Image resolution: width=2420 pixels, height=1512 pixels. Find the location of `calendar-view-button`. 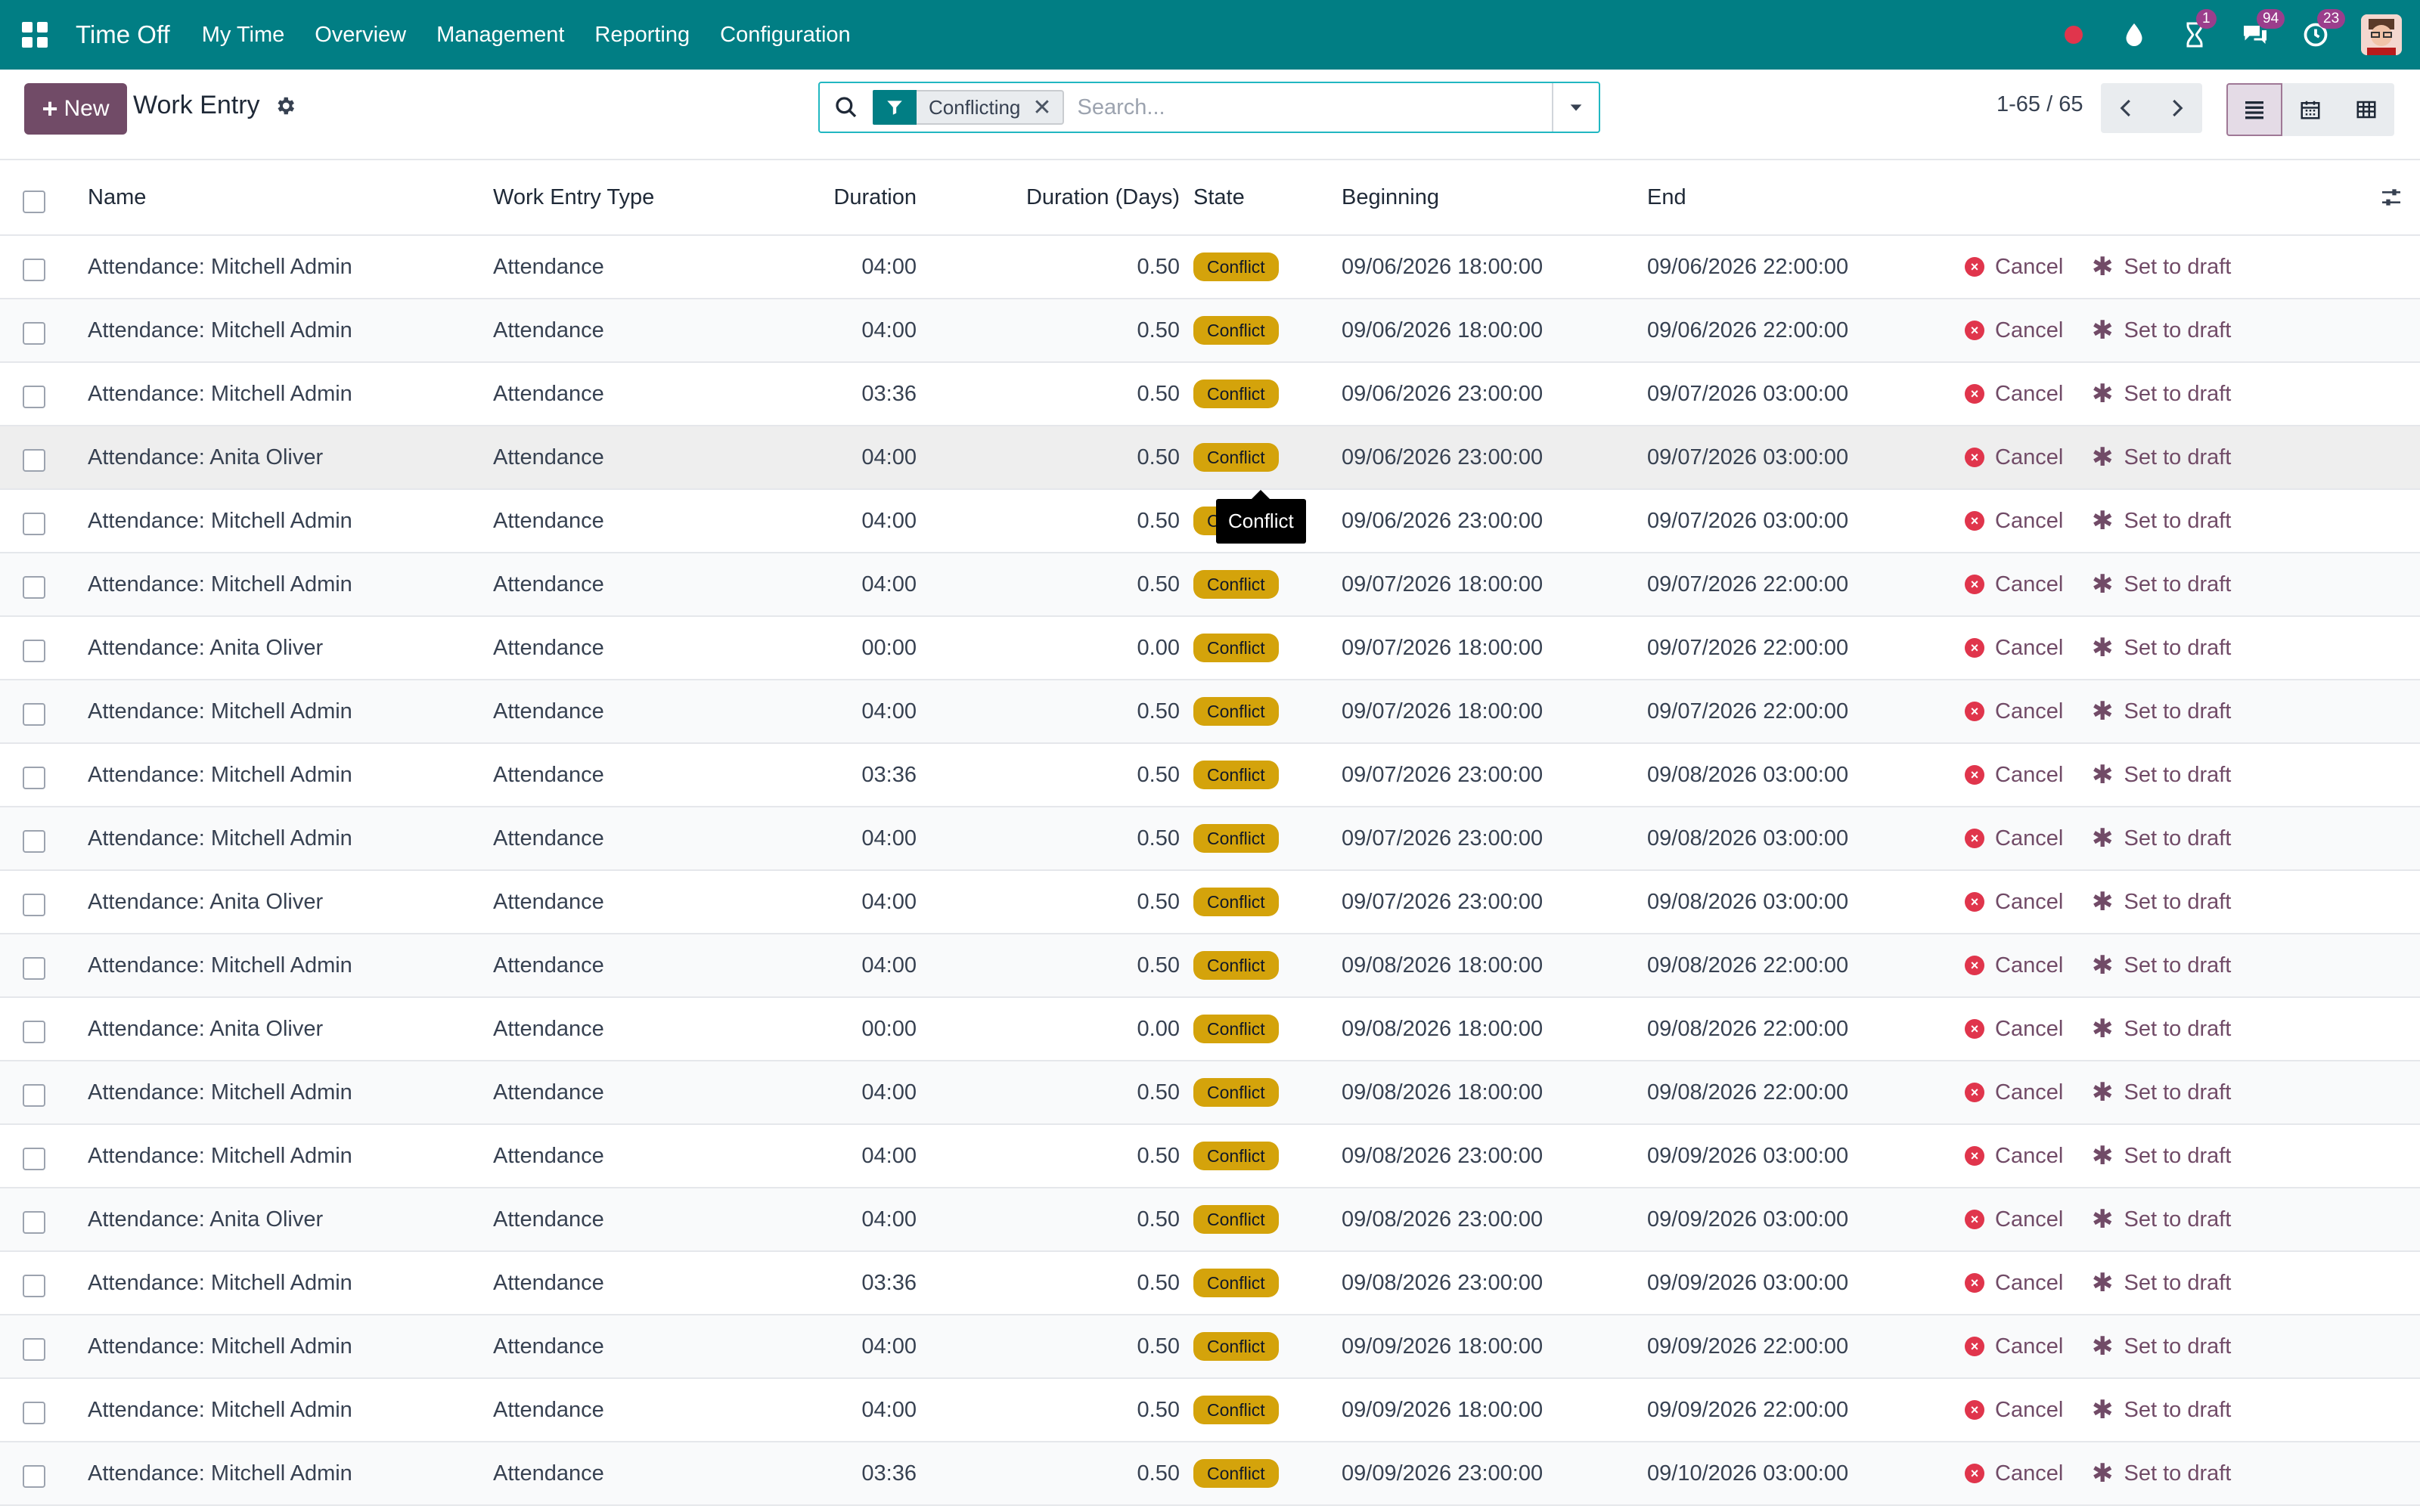

calendar-view-button is located at coordinates (2310, 109).